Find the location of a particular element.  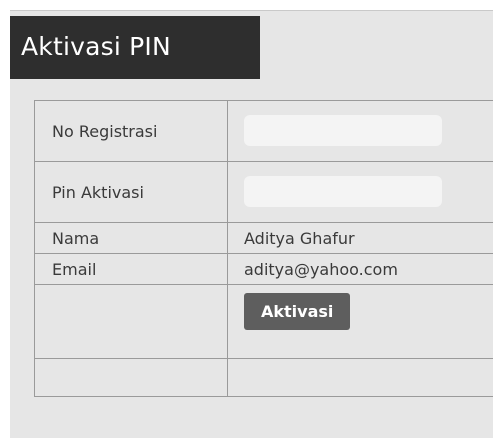

form-row-name: Nama Aditya Ghafur is located at coordinates (264, 238).